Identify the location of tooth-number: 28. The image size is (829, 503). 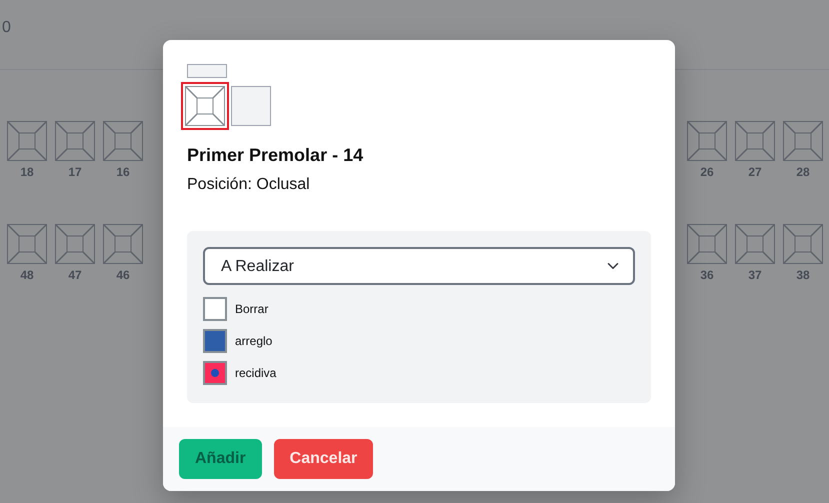
(803, 172).